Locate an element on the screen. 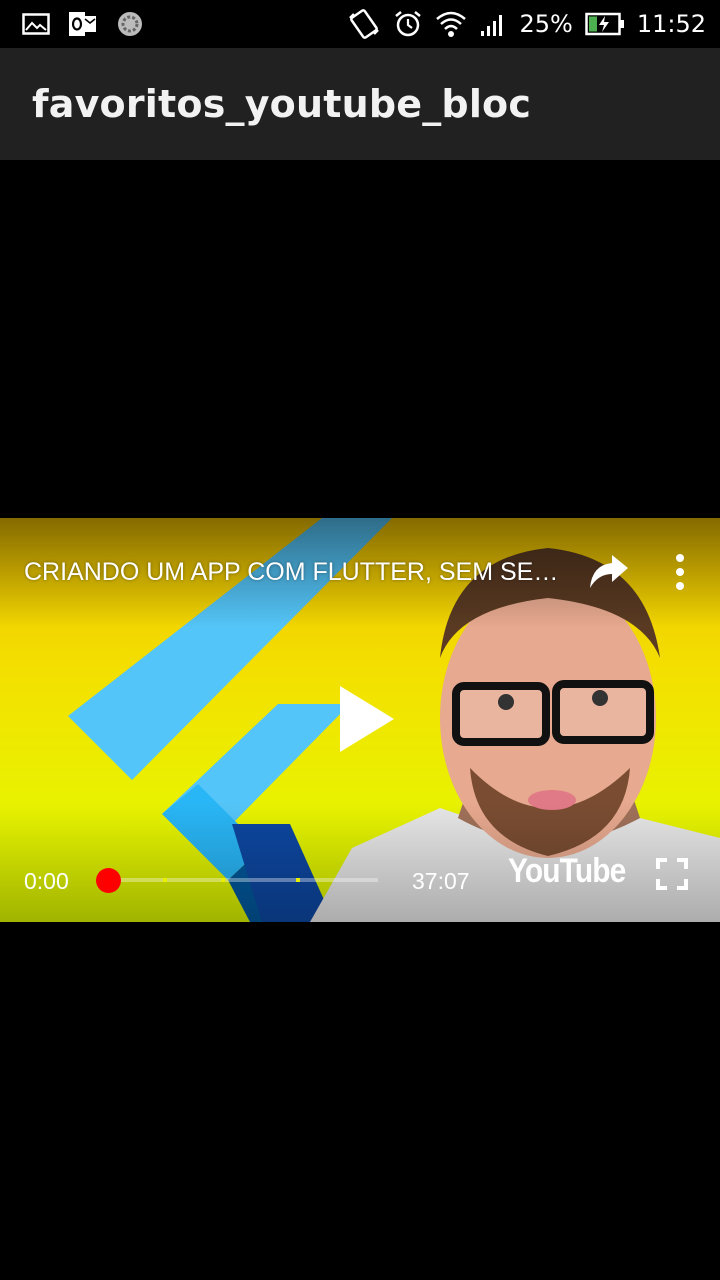  clock: 11:52 is located at coordinates (671, 24).